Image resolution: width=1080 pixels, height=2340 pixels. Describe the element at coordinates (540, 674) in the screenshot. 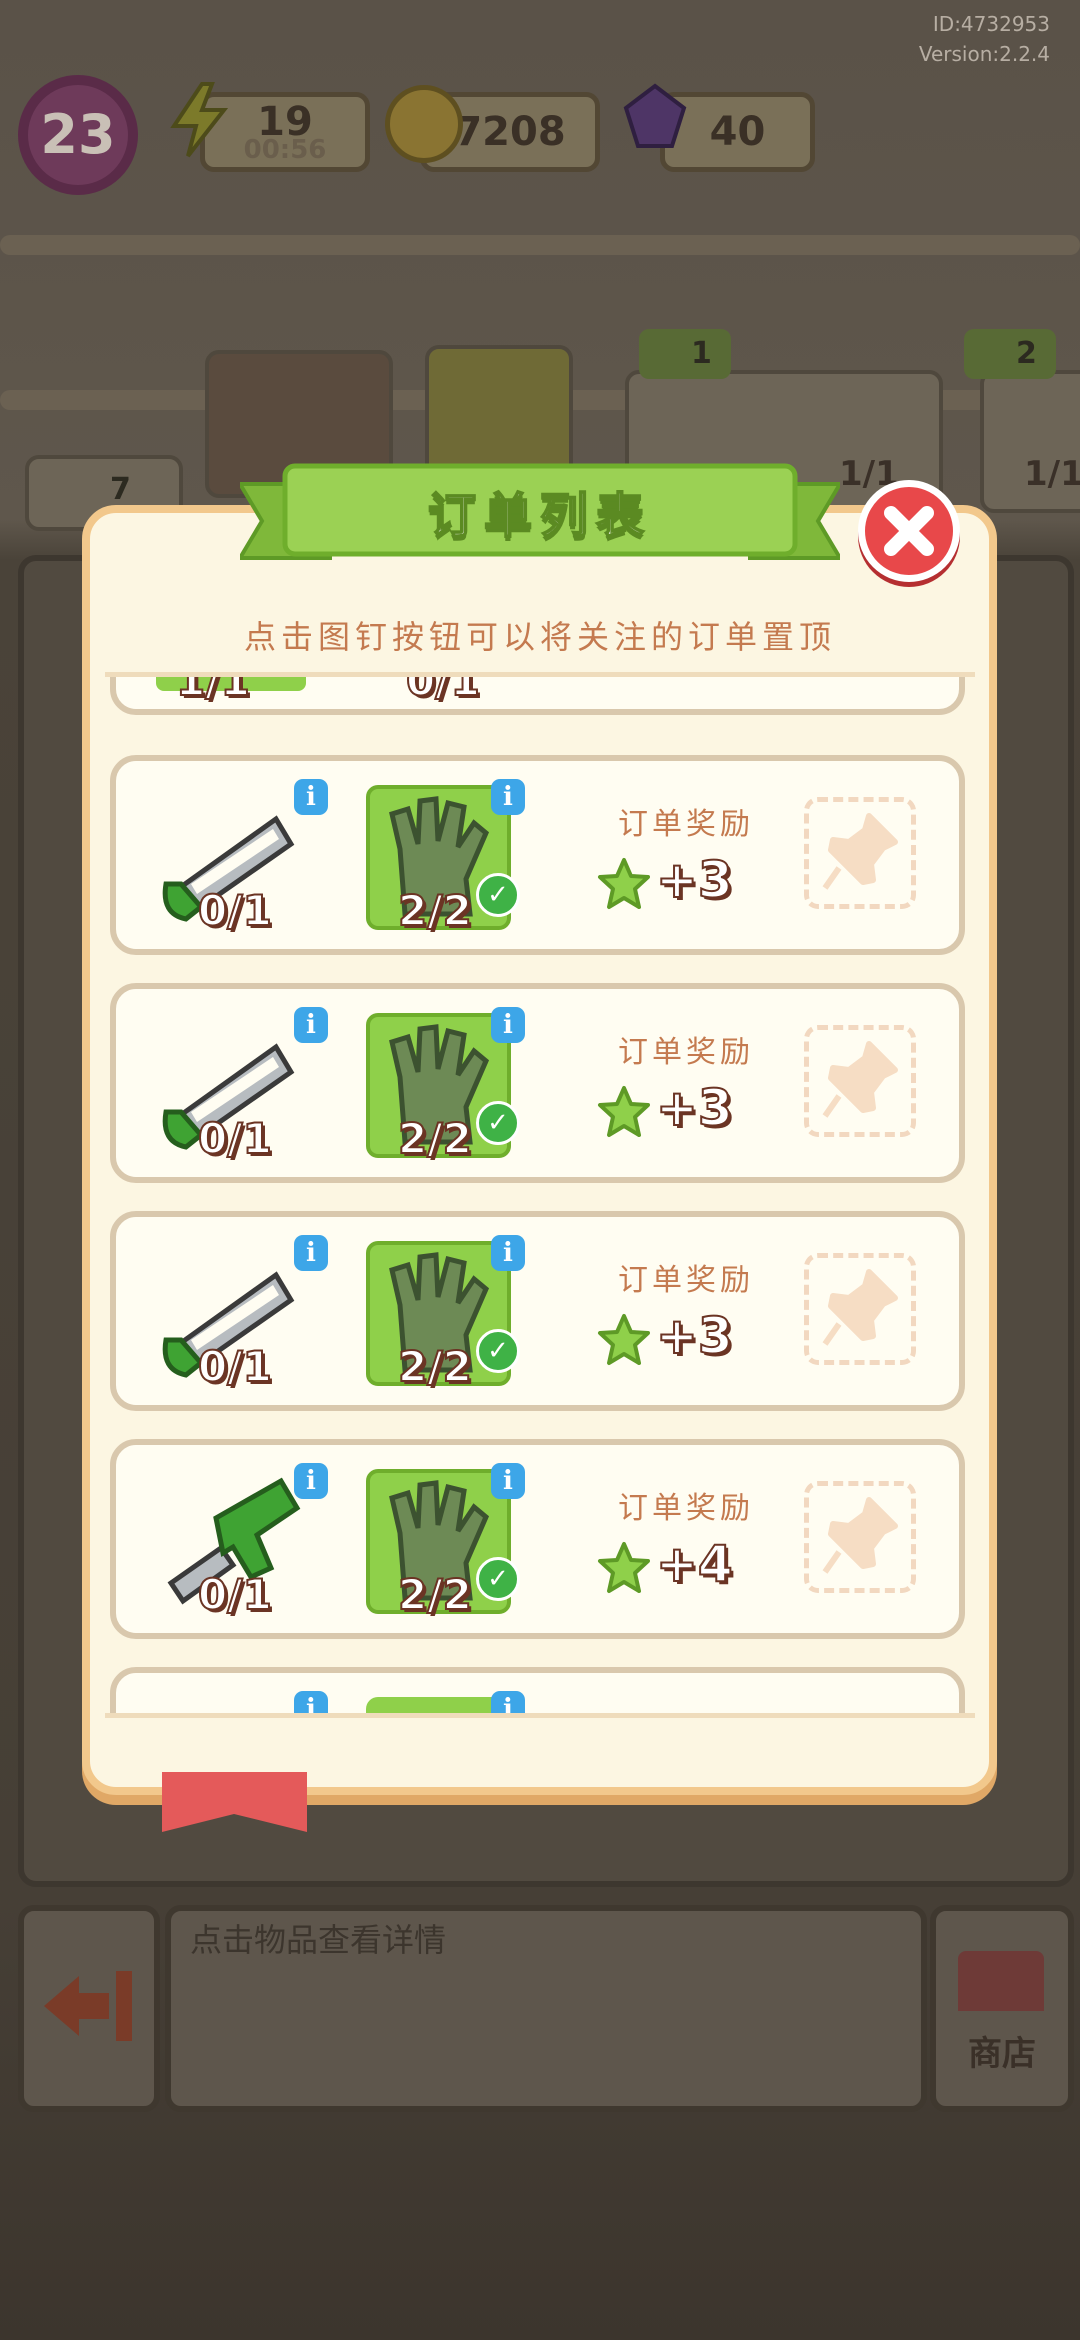

I see `list-top-divider` at that location.